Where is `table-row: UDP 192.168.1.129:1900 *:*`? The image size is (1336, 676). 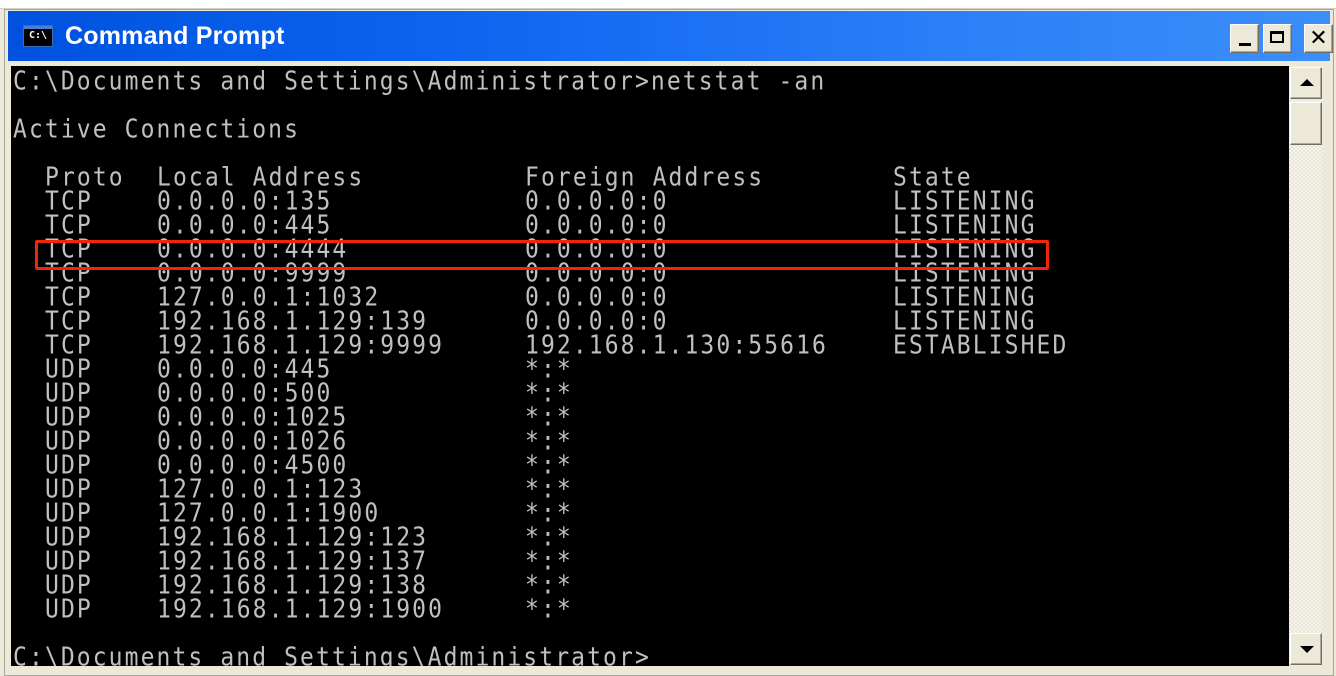
table-row: UDP 192.168.1.129:1900 *:* is located at coordinates (613, 609).